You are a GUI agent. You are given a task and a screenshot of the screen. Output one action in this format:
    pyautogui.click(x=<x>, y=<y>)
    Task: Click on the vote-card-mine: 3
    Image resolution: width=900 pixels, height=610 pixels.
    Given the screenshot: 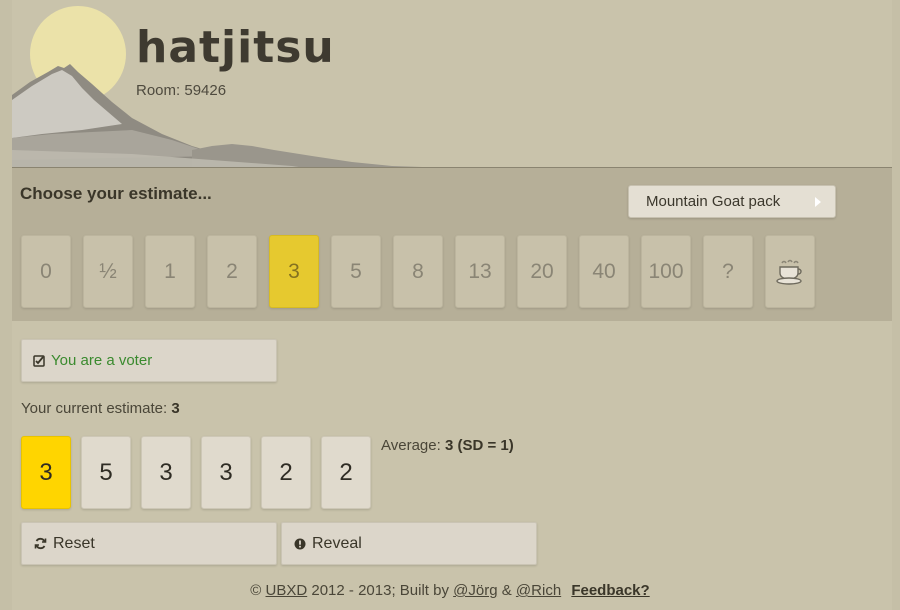 What is the action you would take?
    pyautogui.click(x=46, y=472)
    